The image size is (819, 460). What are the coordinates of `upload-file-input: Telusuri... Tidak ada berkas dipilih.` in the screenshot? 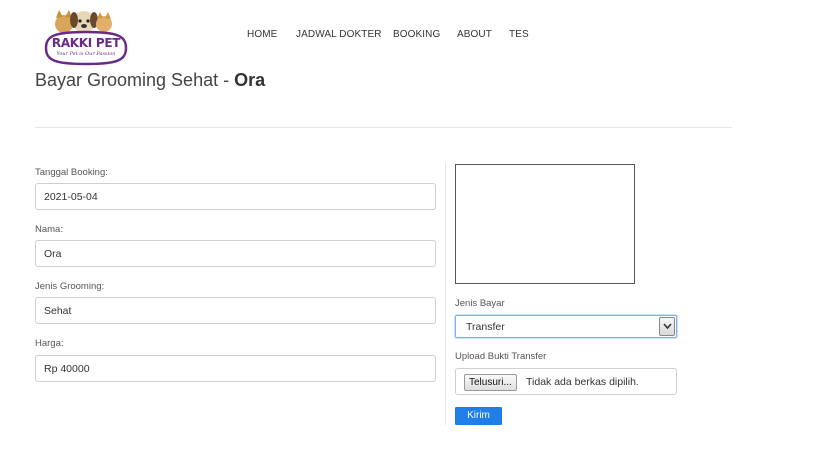 It's located at (566, 381).